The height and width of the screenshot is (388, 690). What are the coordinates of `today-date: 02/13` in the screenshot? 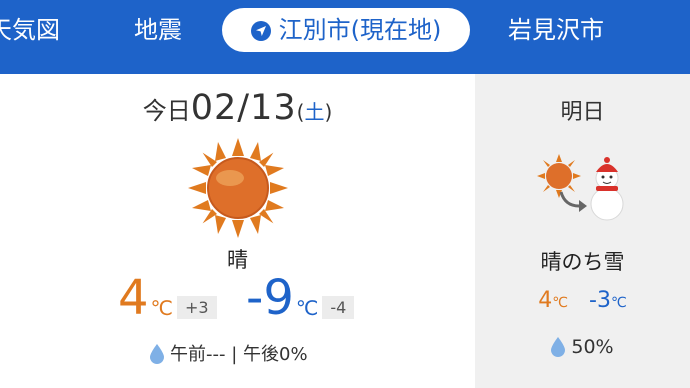 It's located at (243, 108).